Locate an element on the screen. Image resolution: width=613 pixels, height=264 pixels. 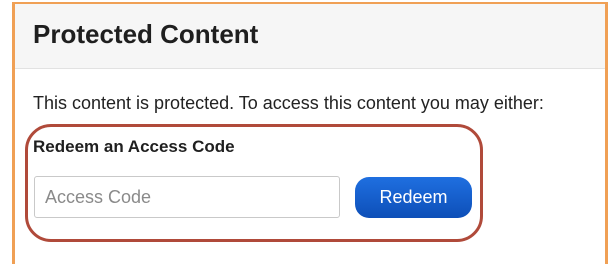
panel-title: Protected Content is located at coordinates (146, 34).